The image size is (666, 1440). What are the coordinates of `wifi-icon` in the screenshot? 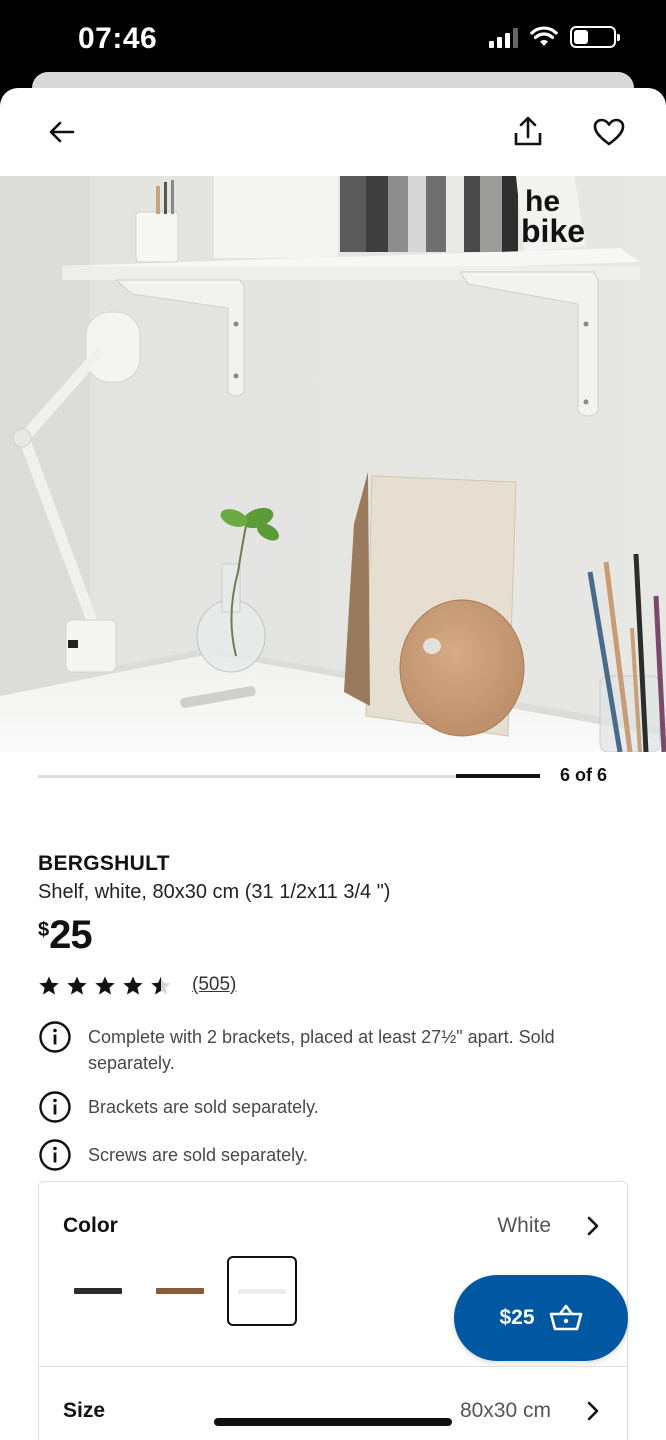 It's located at (544, 36).